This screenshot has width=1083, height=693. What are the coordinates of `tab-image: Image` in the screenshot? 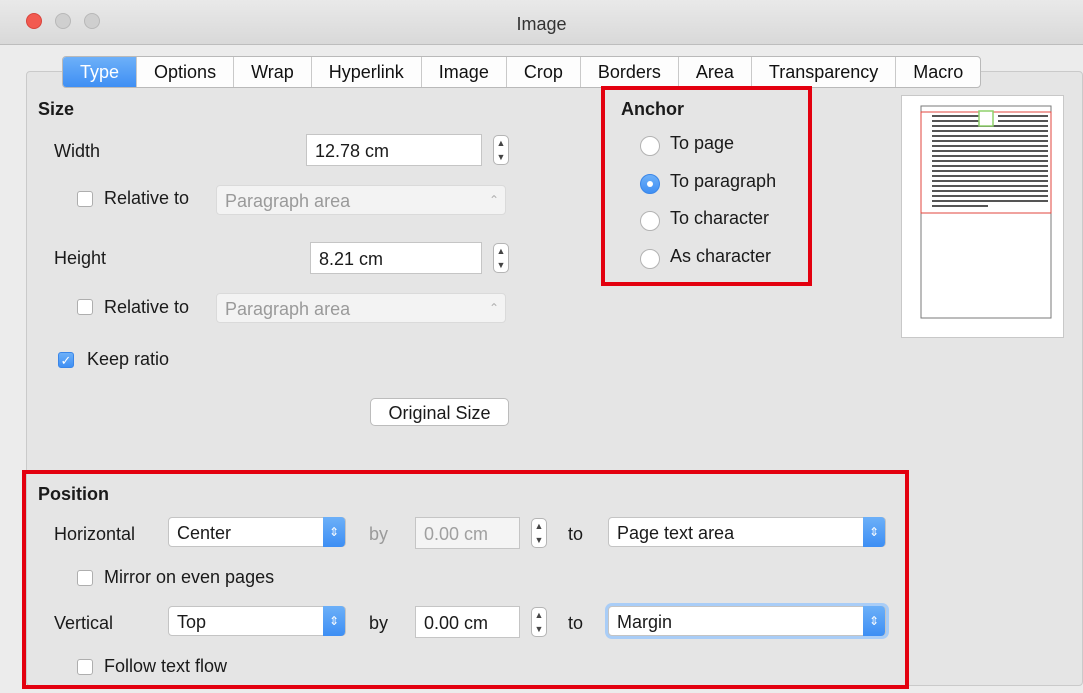 It's located at (464, 72).